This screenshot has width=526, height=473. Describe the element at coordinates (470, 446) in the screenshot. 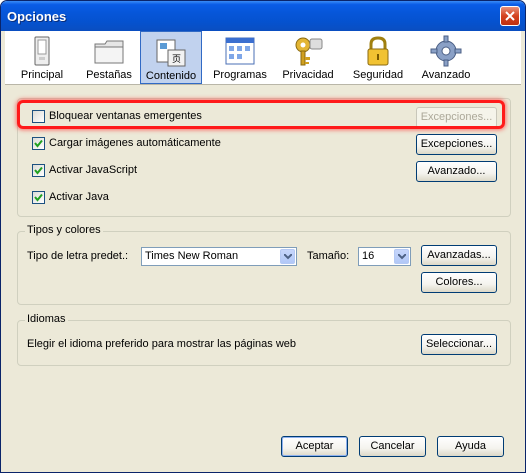

I see `help-button: Ayuda` at that location.